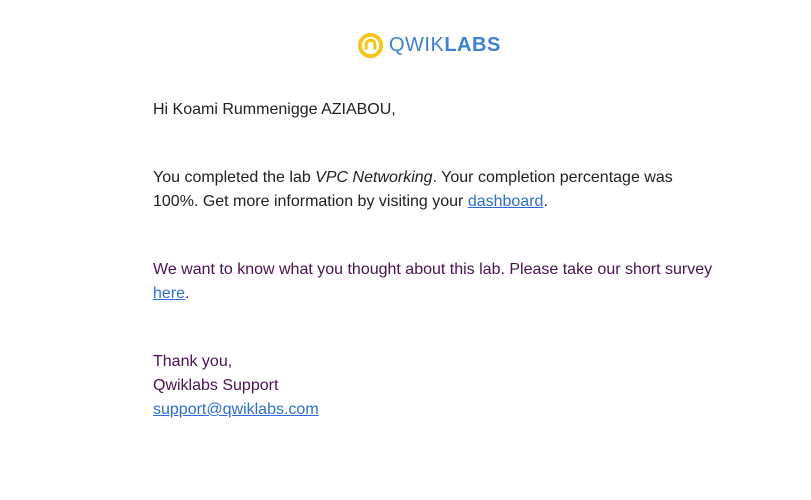 The width and height of the screenshot is (811, 500). Describe the element at coordinates (545, 201) in the screenshot. I see `completion-text-3: .` at that location.